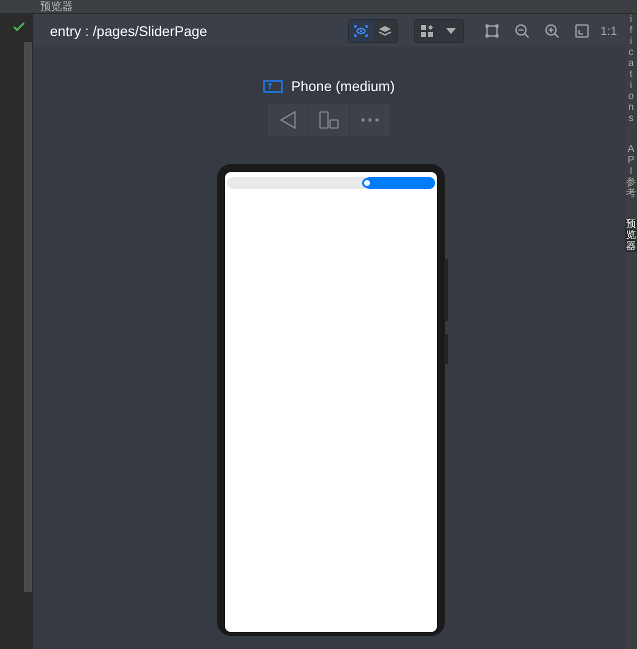 The height and width of the screenshot is (649, 637). Describe the element at coordinates (631, 171) in the screenshot. I see `side-tab: API参考` at that location.